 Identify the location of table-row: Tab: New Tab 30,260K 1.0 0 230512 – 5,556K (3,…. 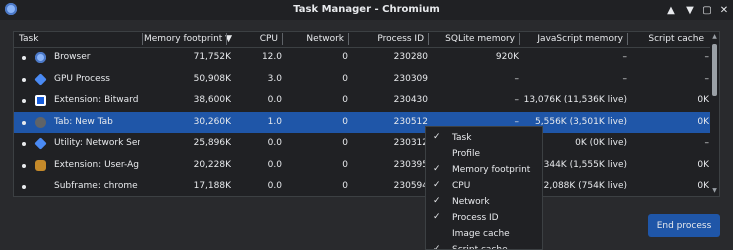
(364, 122).